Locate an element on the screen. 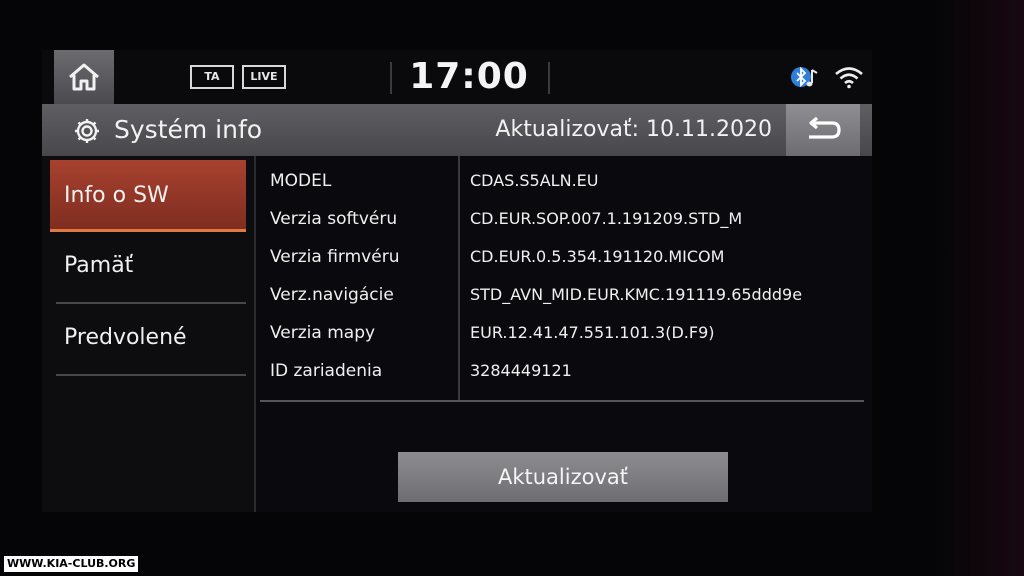 This screenshot has width=1024, height=576. page-title: Systém info is located at coordinates (188, 129).